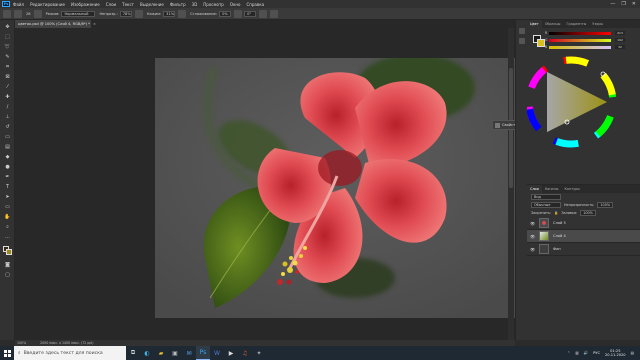  What do you see at coordinates (7, 137) in the screenshot?
I see `eraser-tool-icon: ▭` at bounding box center [7, 137].